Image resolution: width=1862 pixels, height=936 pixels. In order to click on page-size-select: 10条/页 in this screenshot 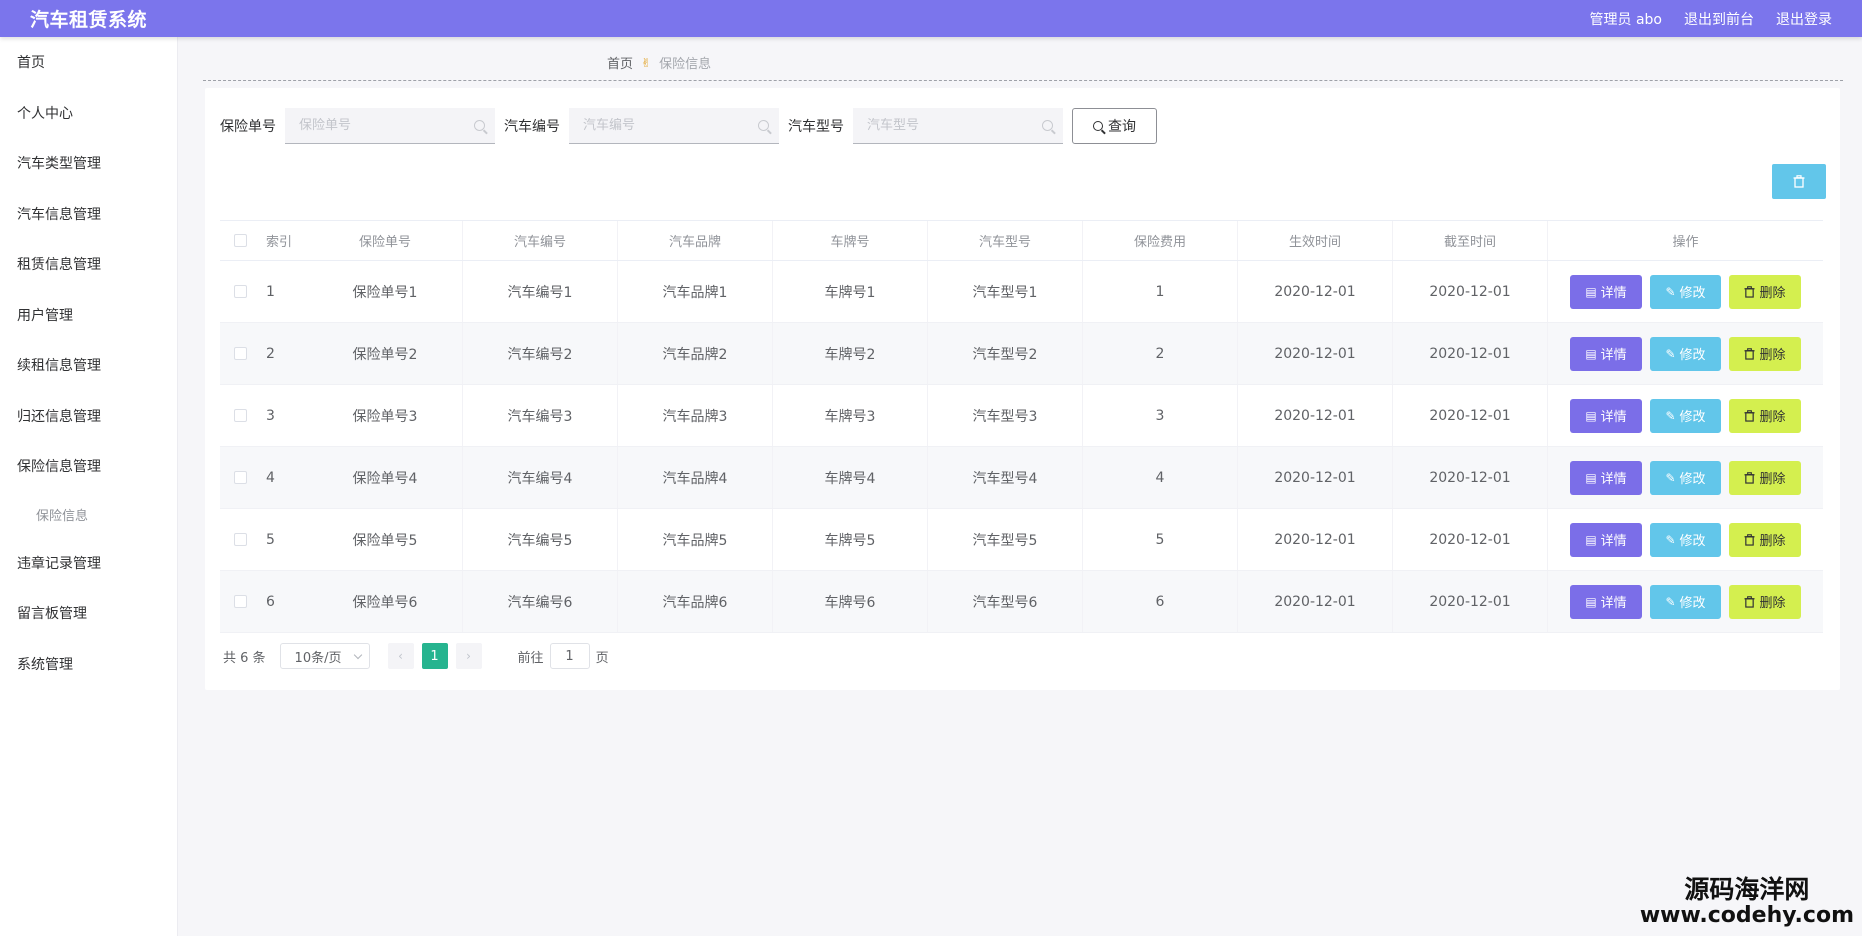, I will do `click(324, 656)`.